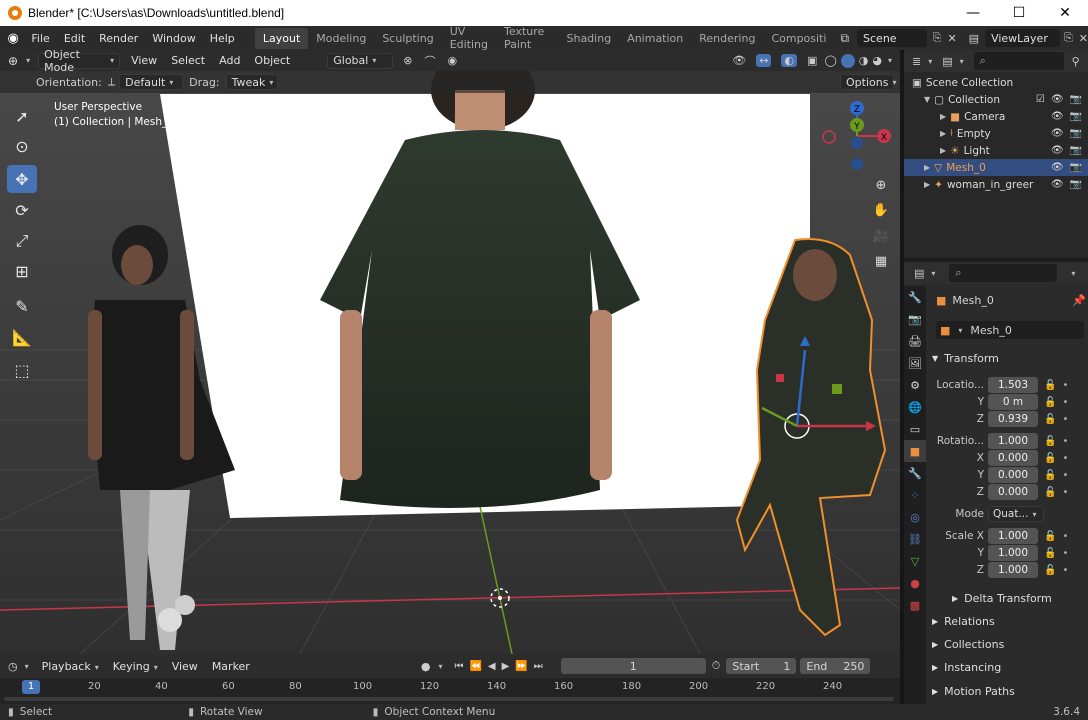 The width and height of the screenshot is (1088, 720). I want to click on snap-icon: ⌒, so click(429, 61).